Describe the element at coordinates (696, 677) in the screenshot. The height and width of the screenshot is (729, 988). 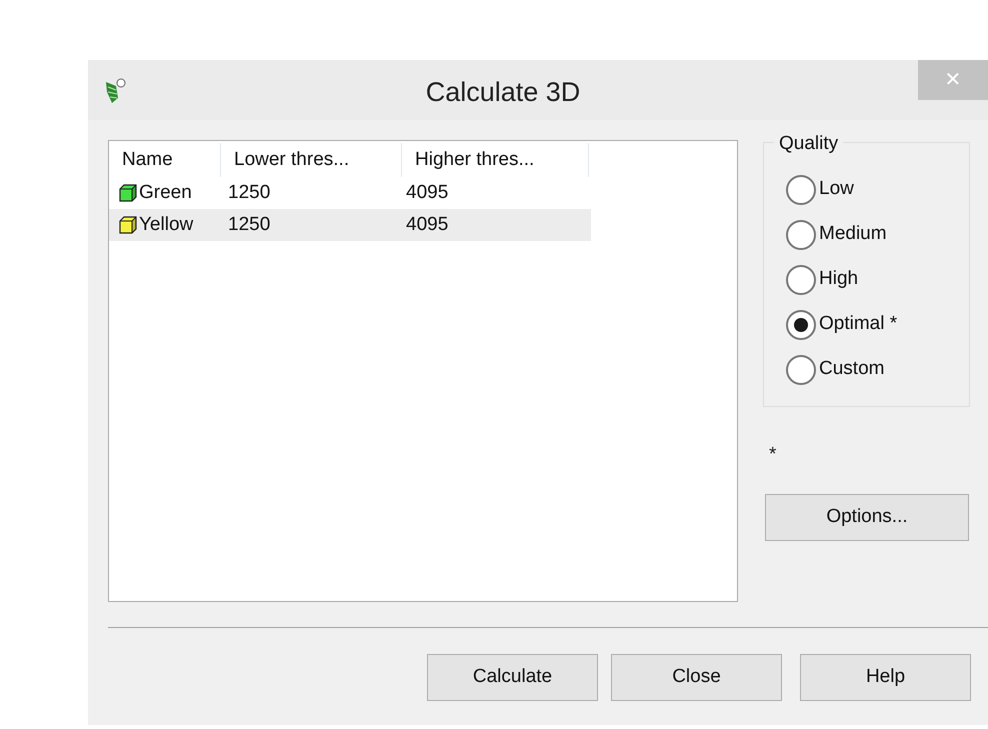
I see `dialog-button: Close` at that location.